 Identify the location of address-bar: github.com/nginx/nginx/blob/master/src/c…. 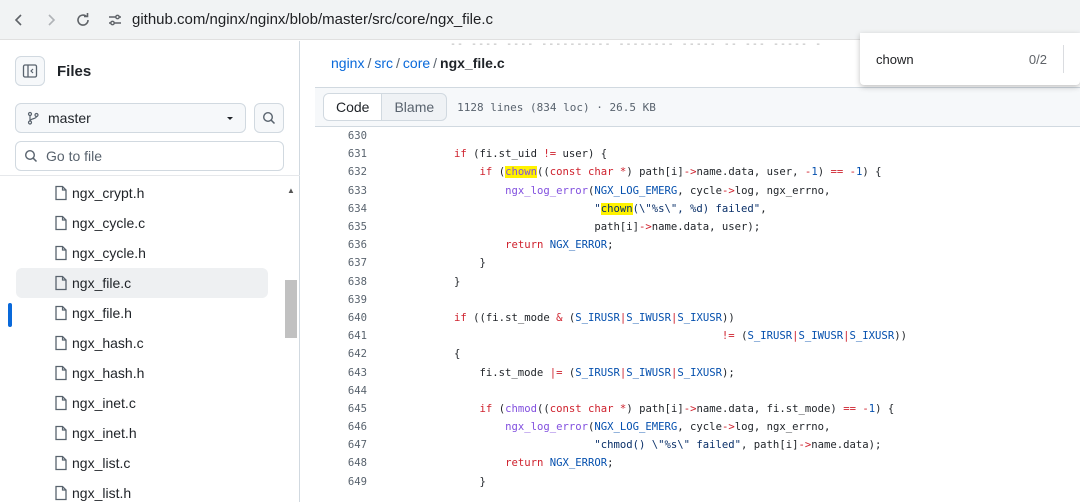
(298, 20).